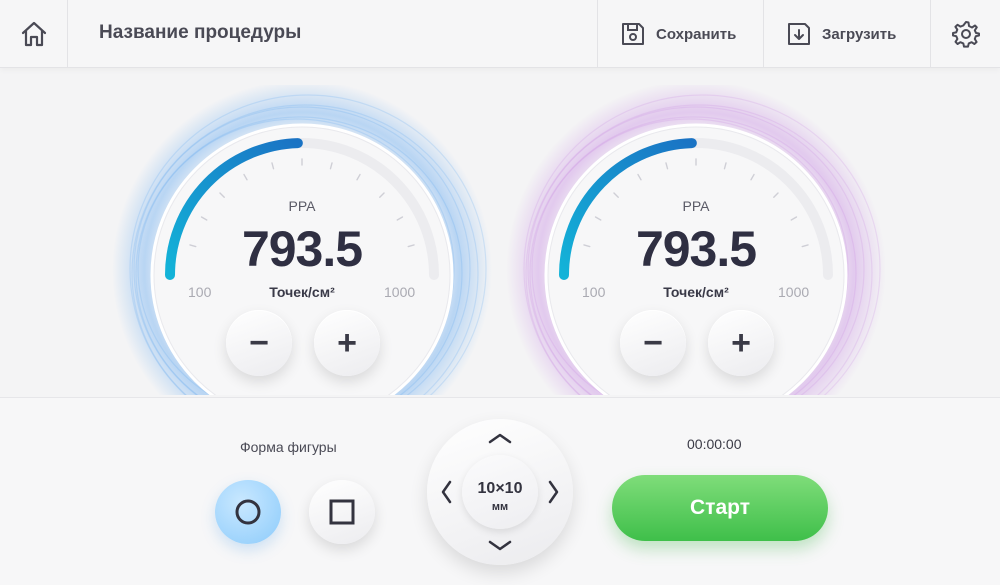  Describe the element at coordinates (859, 34) in the screenshot. I see `load-label: Загрузить` at that location.